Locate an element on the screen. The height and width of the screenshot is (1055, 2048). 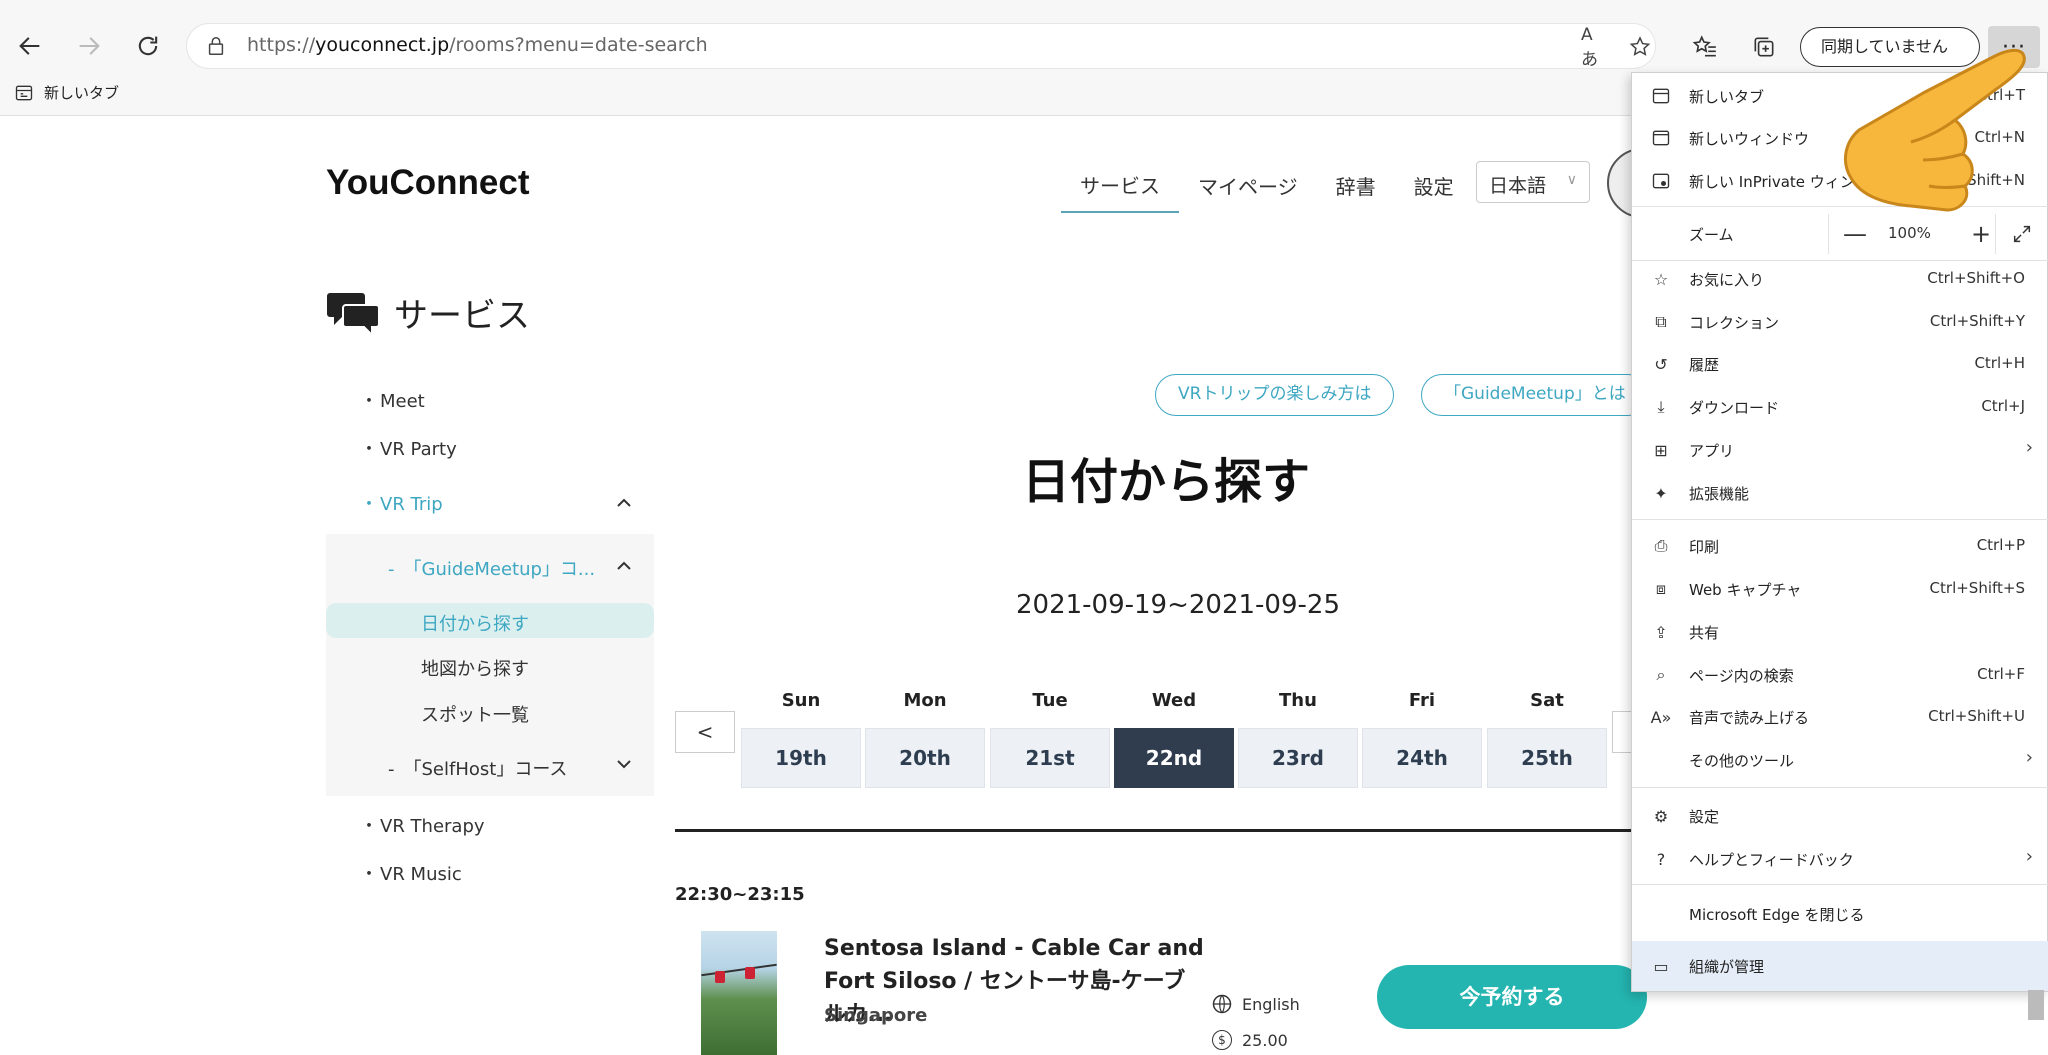
day-column-thu: Thu 23rd is located at coordinates (1298, 739).